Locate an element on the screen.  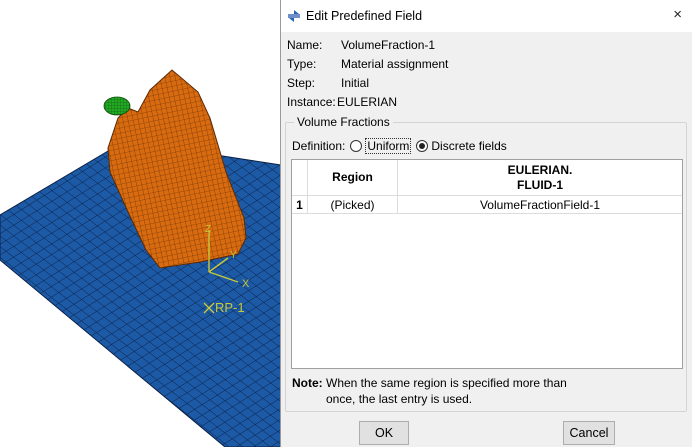
ok-button: OK is located at coordinates (384, 433).